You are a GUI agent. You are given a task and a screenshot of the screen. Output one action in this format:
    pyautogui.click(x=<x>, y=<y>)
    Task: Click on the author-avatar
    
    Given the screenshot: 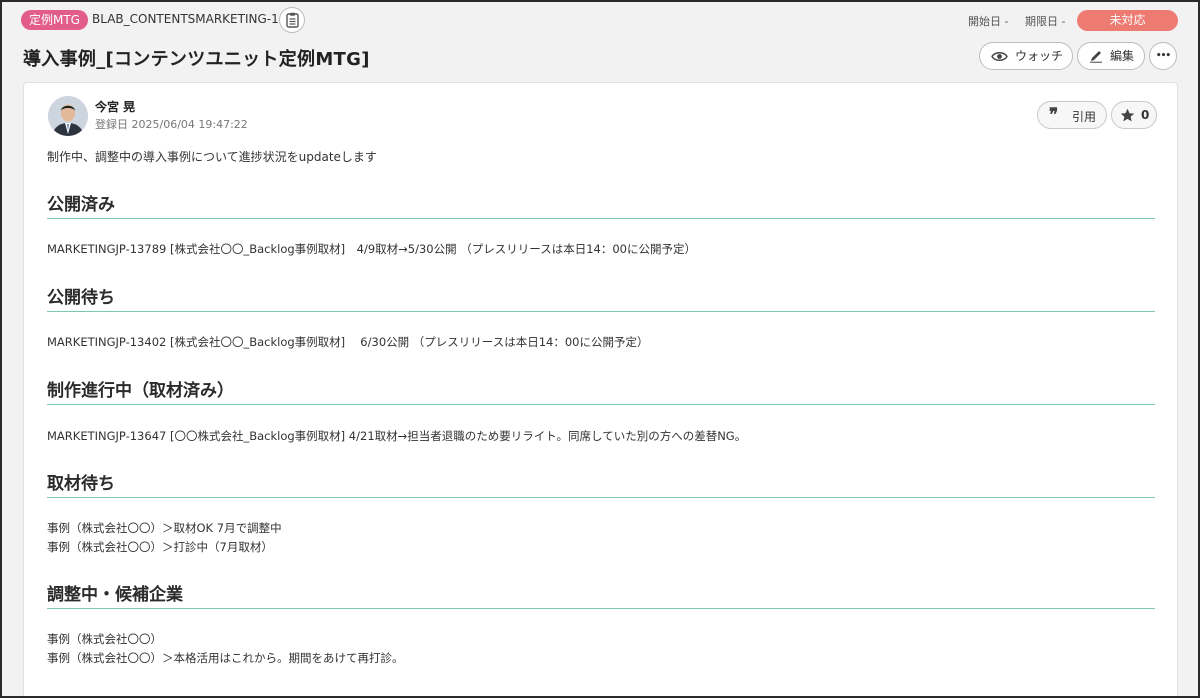 What is the action you would take?
    pyautogui.click(x=68, y=116)
    